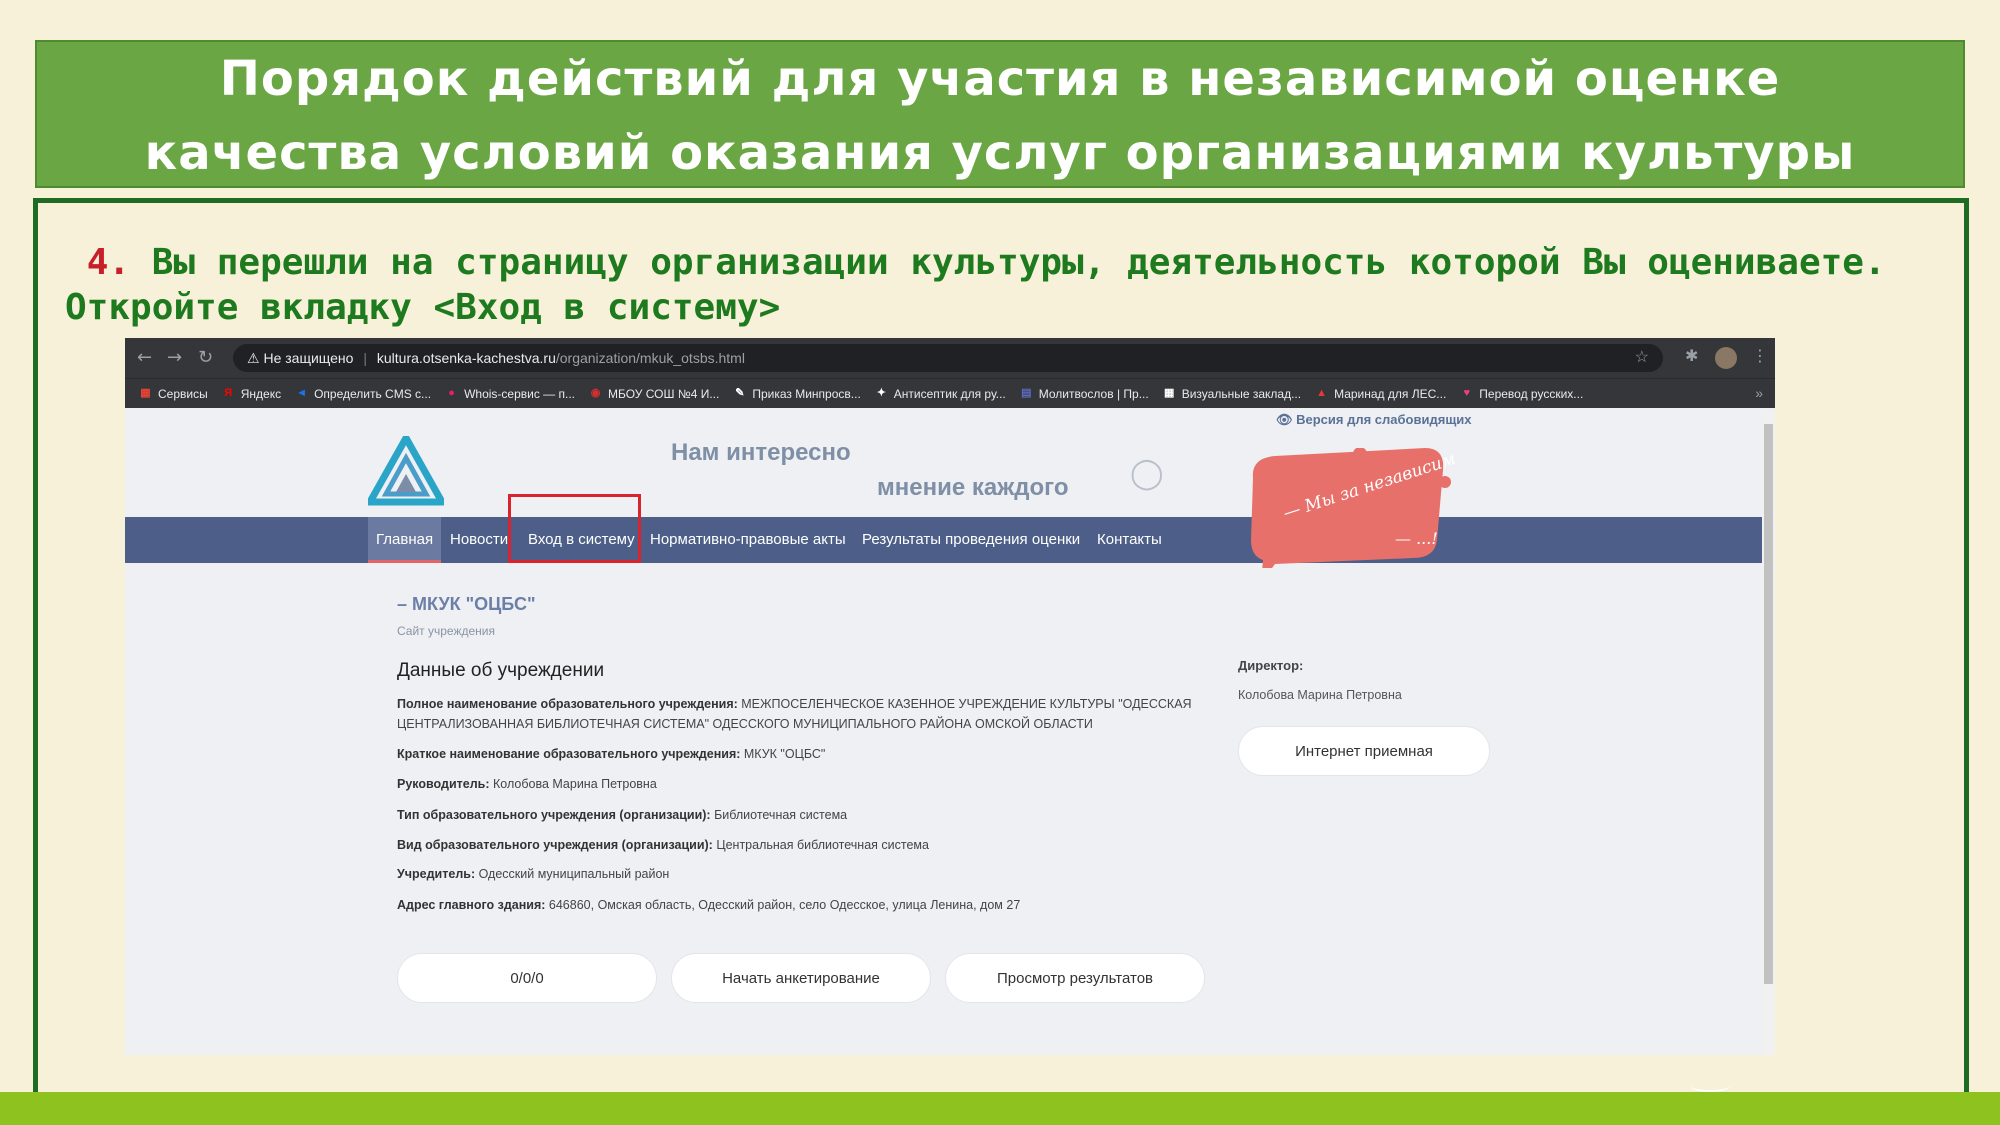 Image resolution: width=2000 pixels, height=1125 pixels. I want to click on reload-icon: ↻, so click(205, 357).